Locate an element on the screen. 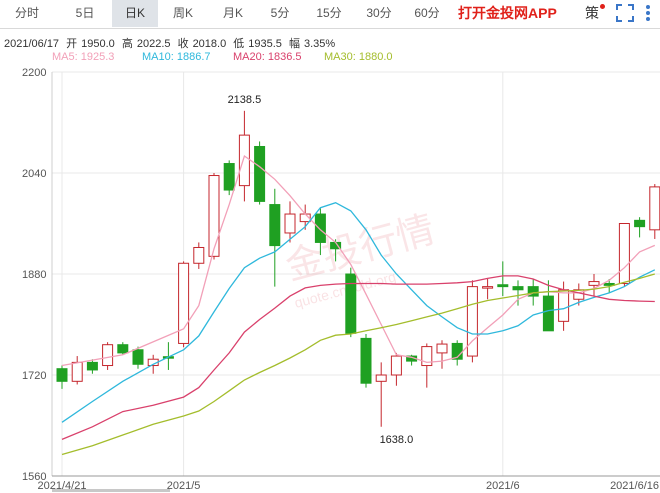 This screenshot has height=493, width=660. y-tick-label: 1880 is located at coordinates (34, 275).